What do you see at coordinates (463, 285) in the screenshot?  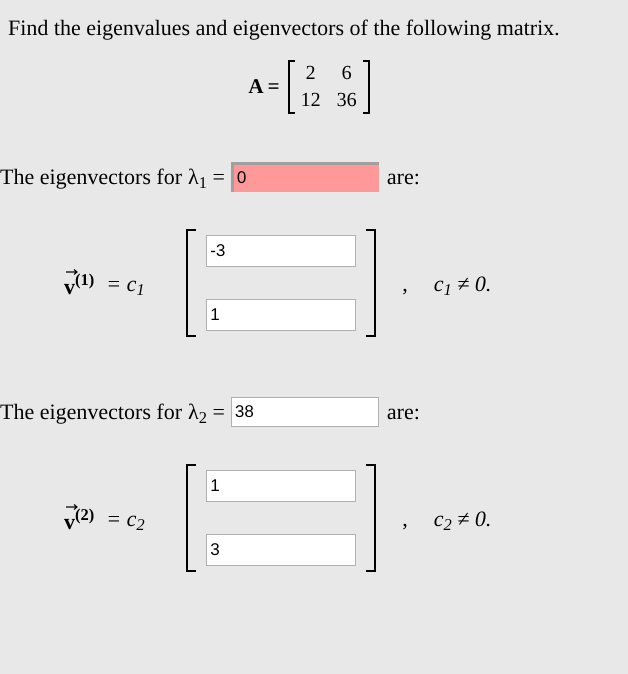 I see `condition-text: c$_{1}$ ≠ 0.` at bounding box center [463, 285].